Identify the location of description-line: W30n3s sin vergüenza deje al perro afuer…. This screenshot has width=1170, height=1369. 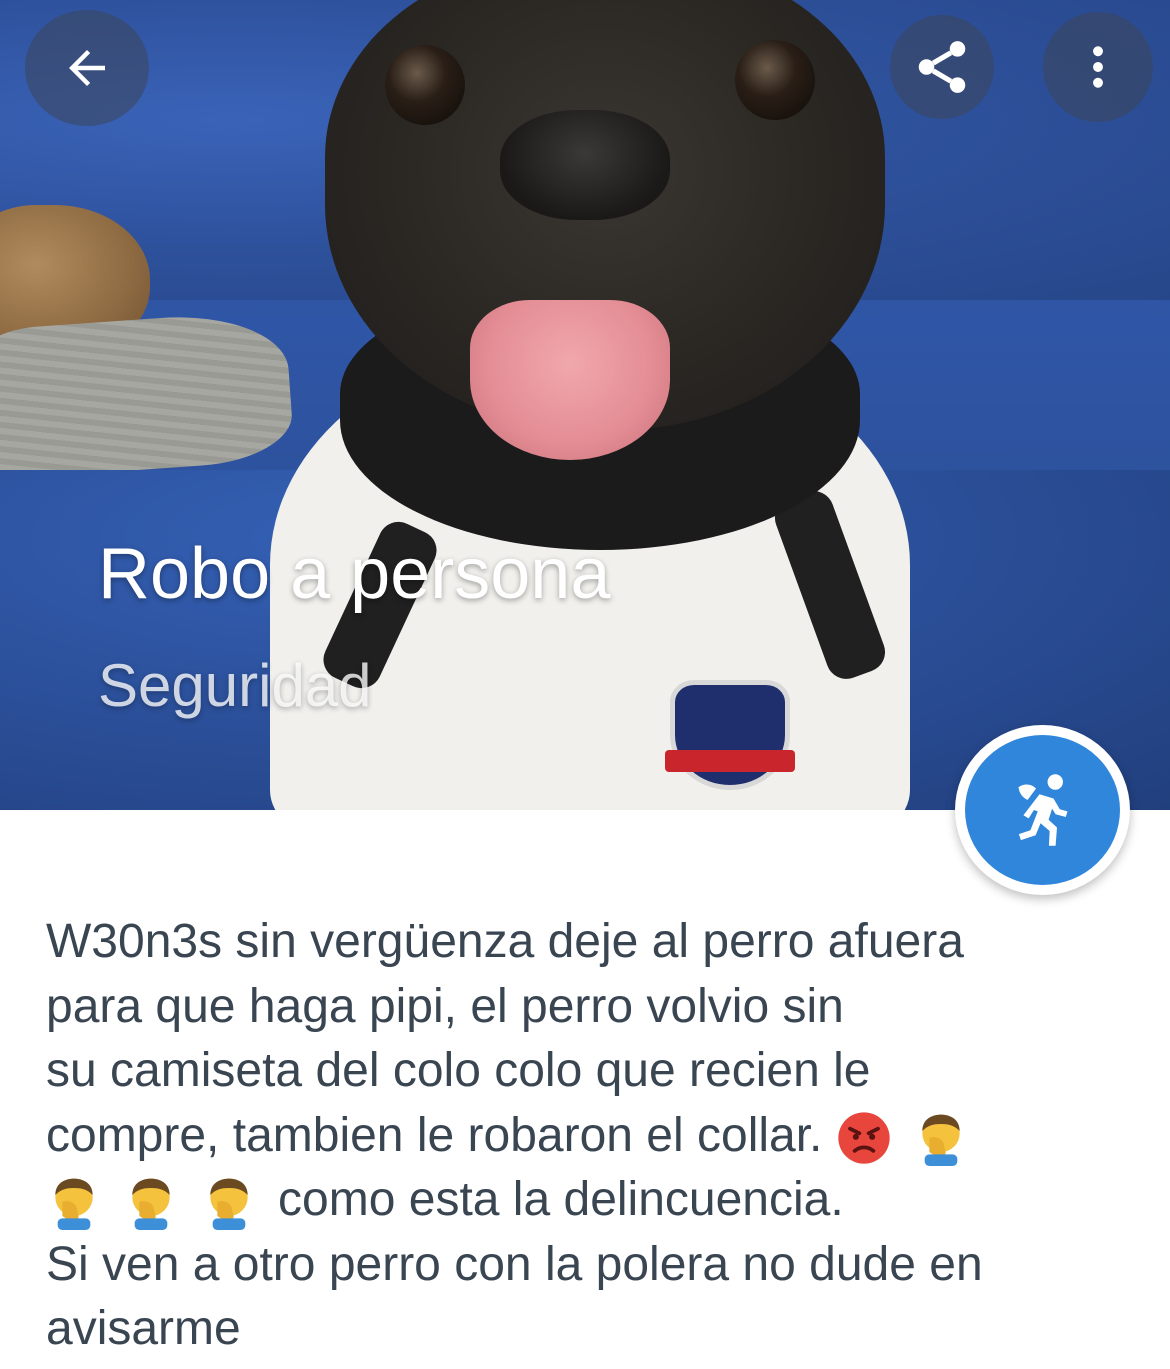
(505, 941).